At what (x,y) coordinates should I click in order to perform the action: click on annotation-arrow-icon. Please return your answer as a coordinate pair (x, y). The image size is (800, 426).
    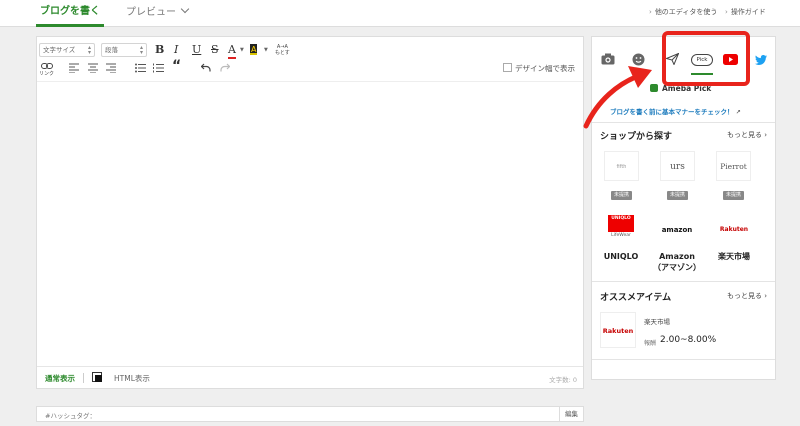
    Looking at the image, I should click on (617, 97).